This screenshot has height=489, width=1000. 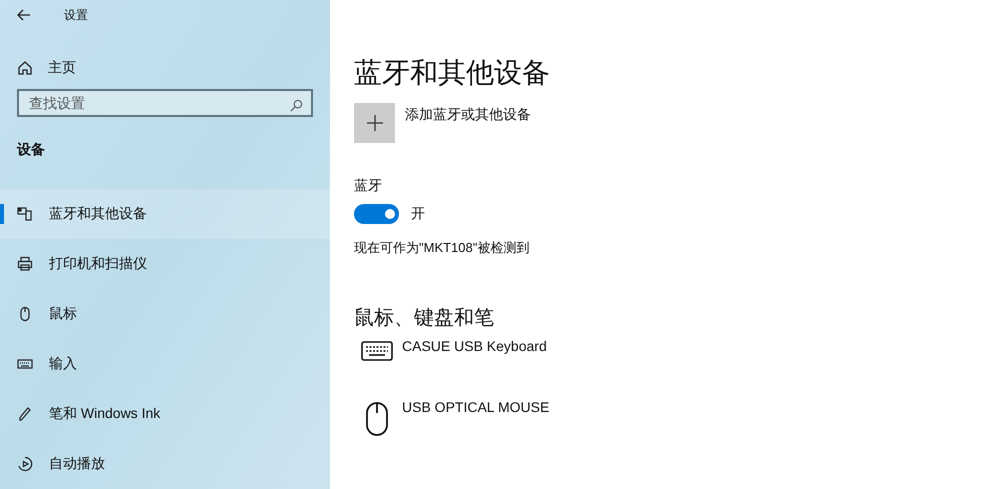 What do you see at coordinates (677, 123) in the screenshot?
I see `add-device-button: 添加蓝牙或其他设备` at bounding box center [677, 123].